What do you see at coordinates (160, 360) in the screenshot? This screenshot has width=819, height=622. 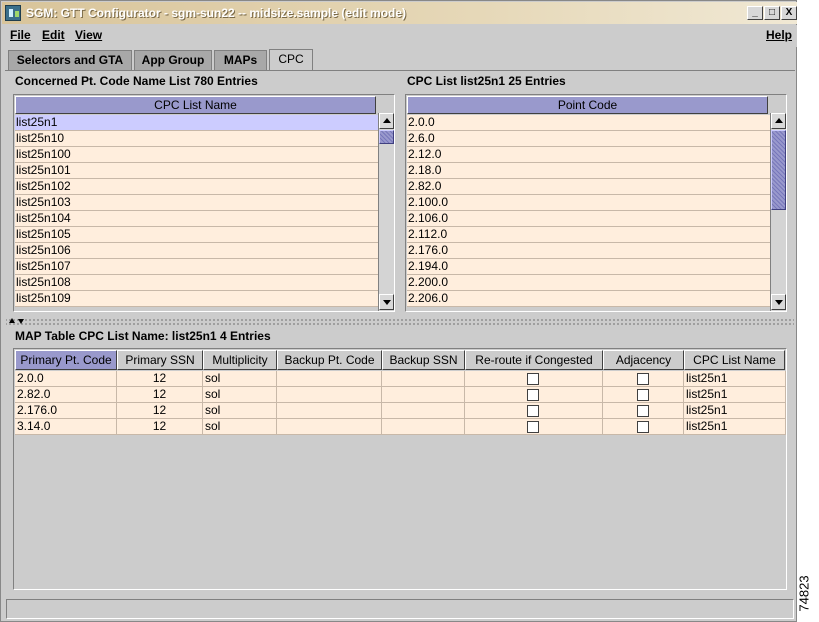 I see `col-primary-ssn: Primary SSN` at bounding box center [160, 360].